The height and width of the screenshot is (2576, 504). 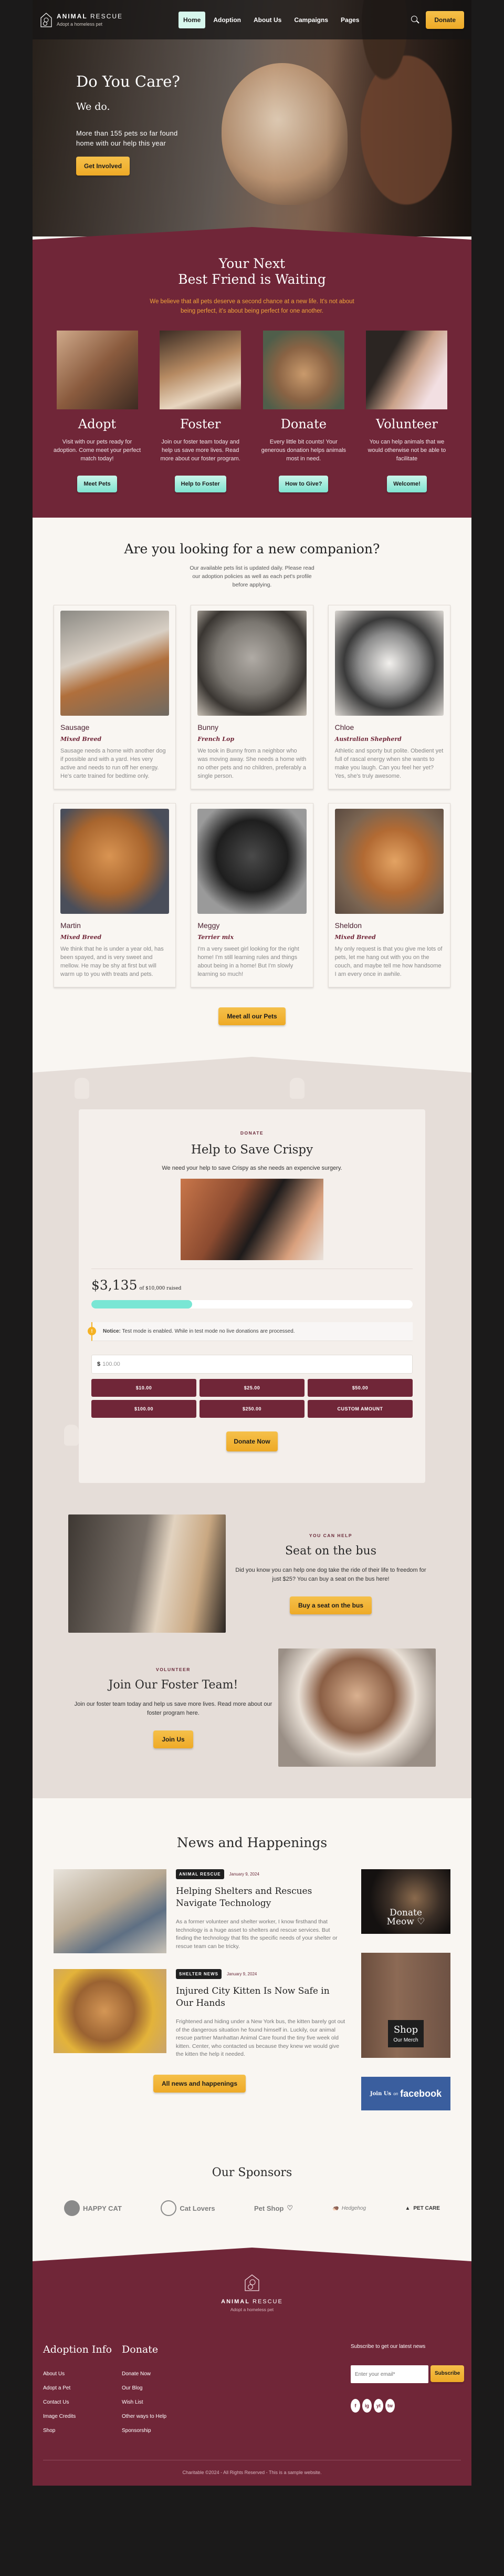 I want to click on join-us-button: Join Us, so click(x=173, y=1739).